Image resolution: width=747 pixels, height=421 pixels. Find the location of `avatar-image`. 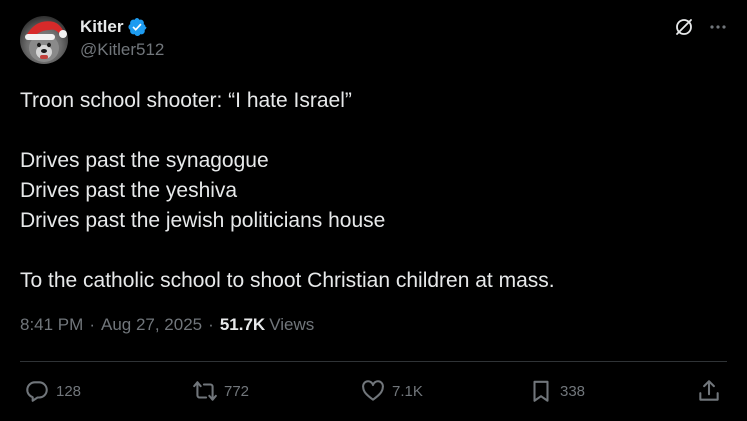

avatar-image is located at coordinates (46, 41).